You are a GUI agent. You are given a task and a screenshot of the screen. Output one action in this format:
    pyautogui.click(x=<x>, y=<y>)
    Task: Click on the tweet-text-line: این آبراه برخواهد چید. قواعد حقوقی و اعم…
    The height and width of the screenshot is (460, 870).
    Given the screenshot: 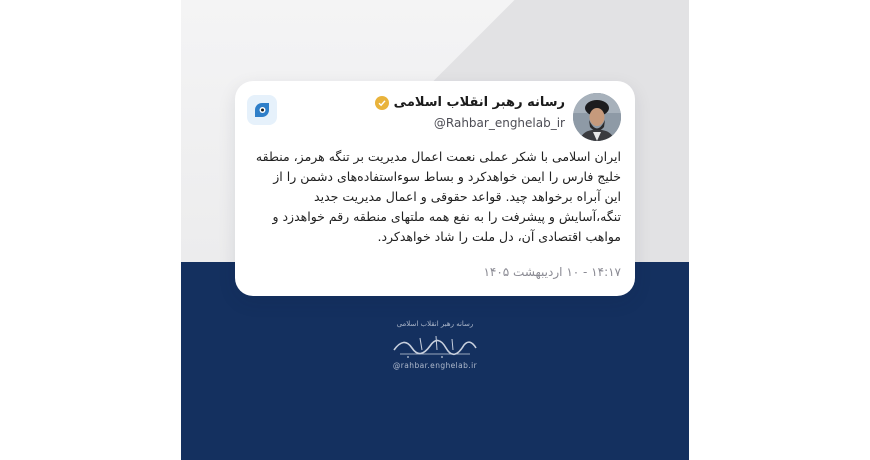 What is the action you would take?
    pyautogui.click(x=467, y=196)
    